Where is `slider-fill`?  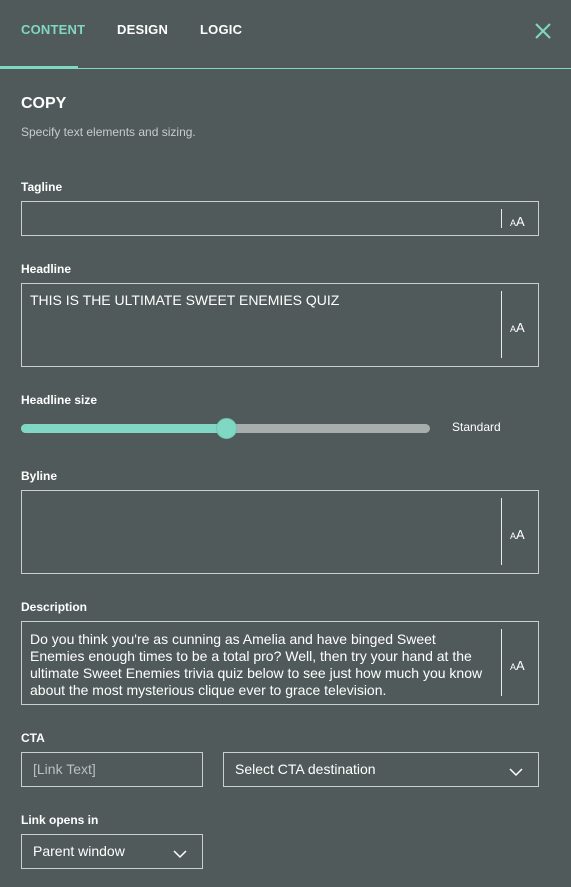
slider-fill is located at coordinates (123, 428).